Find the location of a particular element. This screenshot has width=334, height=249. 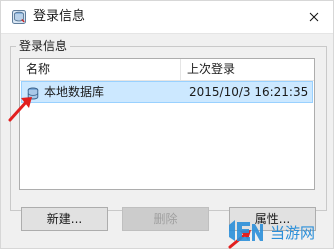

group-title: 登录信息 is located at coordinates (43, 46).